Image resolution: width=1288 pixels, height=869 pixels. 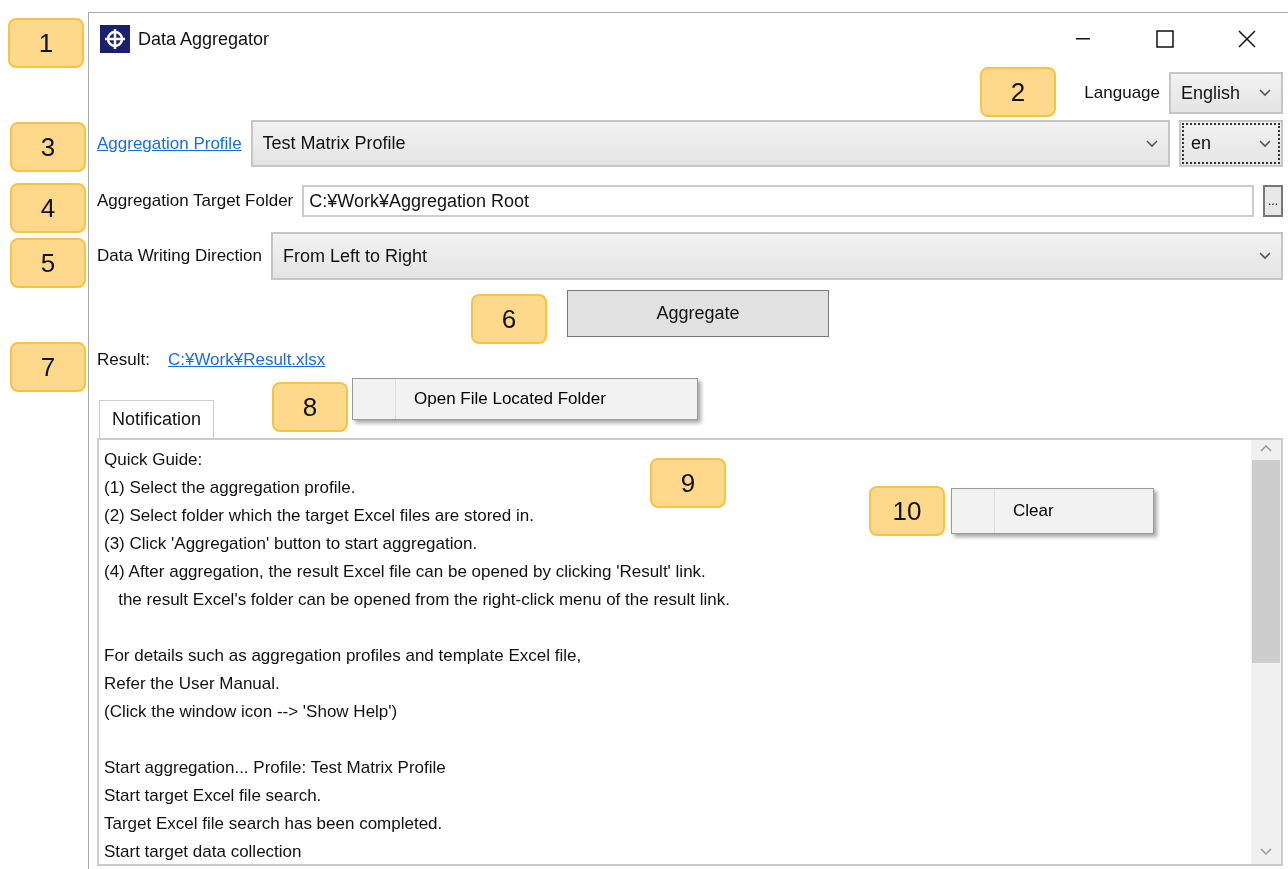 What do you see at coordinates (157, 419) in the screenshot?
I see `notification-tab: Notification` at bounding box center [157, 419].